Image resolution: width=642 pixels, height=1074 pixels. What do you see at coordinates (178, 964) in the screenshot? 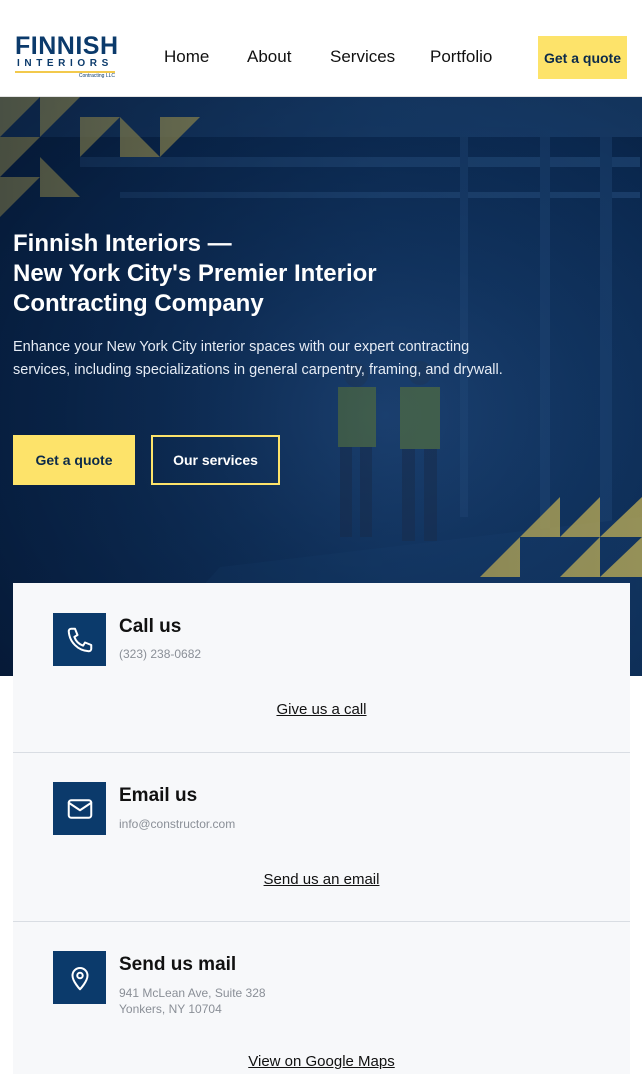
I see `send-us-mail-title: Send us mail` at bounding box center [178, 964].